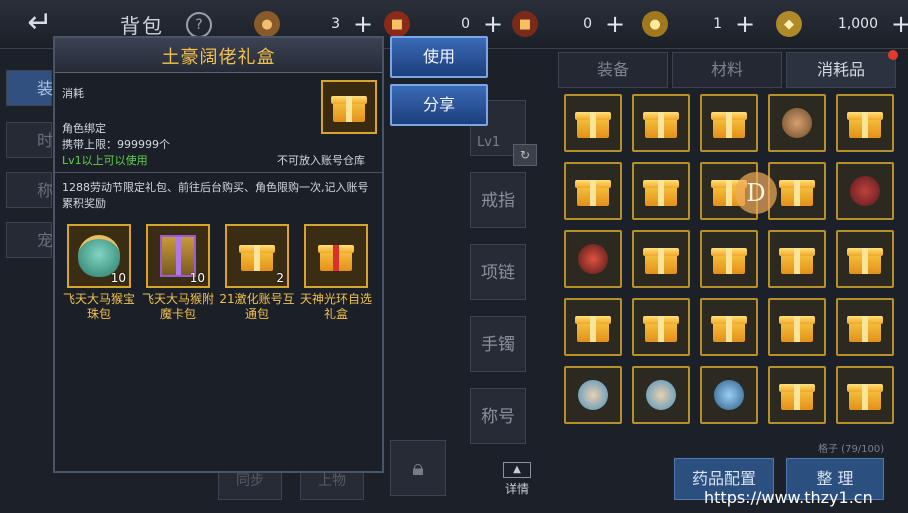 This screenshot has width=908, height=513. I want to click on add-gold-ingot-button: +, so click(899, 24).